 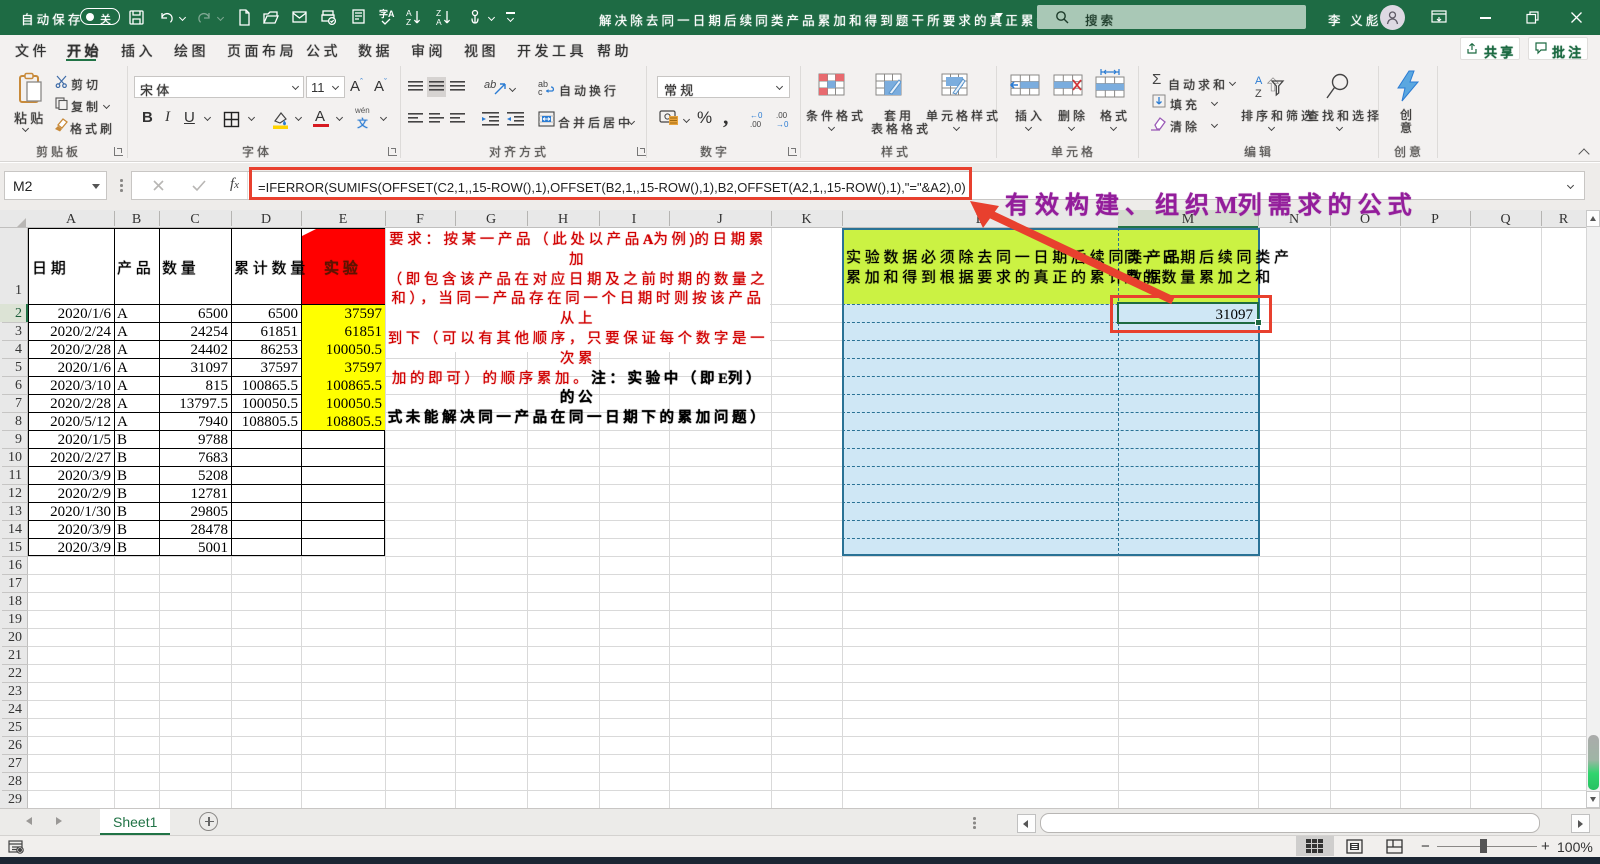 What do you see at coordinates (387, 13) in the screenshot?
I see `svg-text: 字A` at bounding box center [387, 13].